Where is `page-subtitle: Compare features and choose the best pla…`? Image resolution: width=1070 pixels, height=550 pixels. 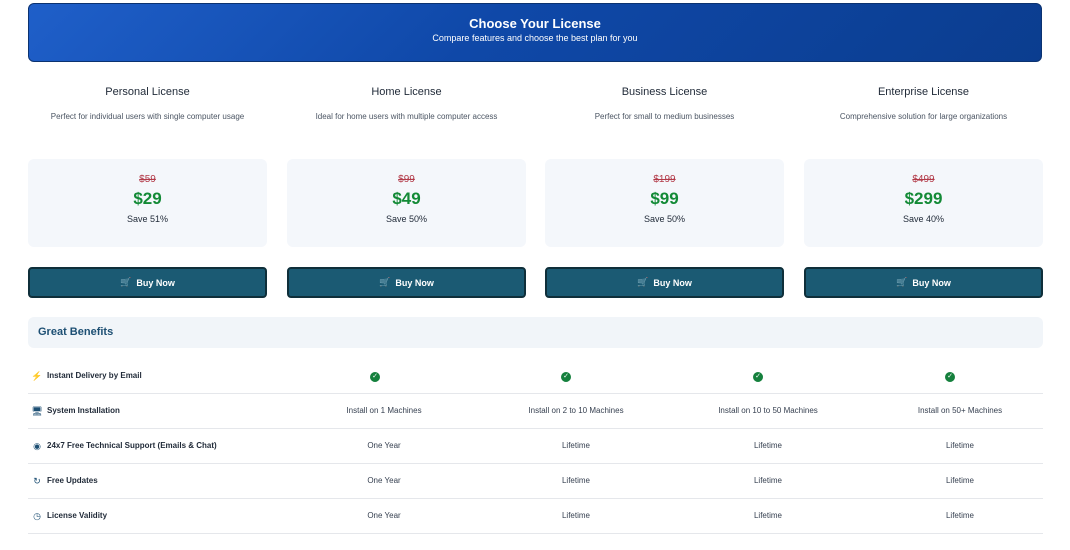
page-subtitle: Compare features and choose the best pla… is located at coordinates (535, 38).